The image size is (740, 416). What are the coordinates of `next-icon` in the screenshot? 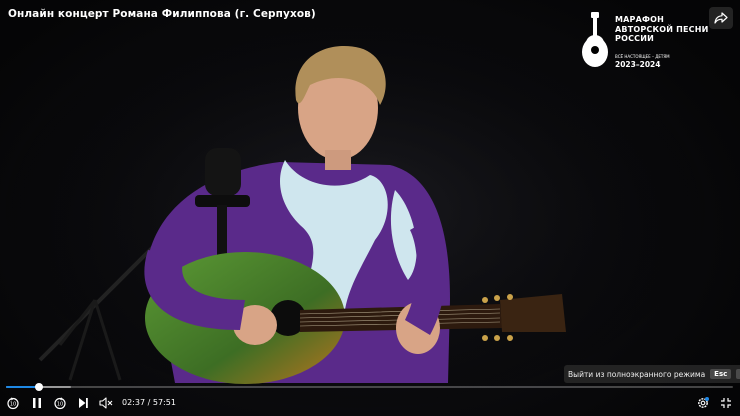 It's located at (83, 403).